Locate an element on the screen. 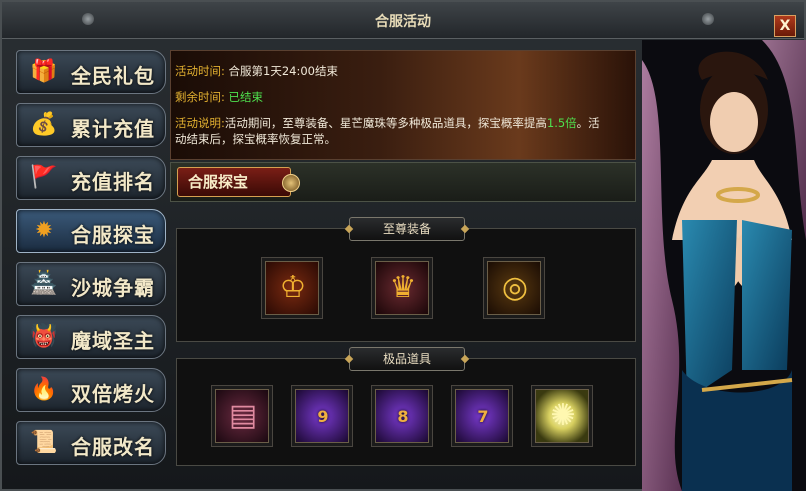 The width and height of the screenshot is (806, 491). window-title: 合服活动 is located at coordinates (403, 22).